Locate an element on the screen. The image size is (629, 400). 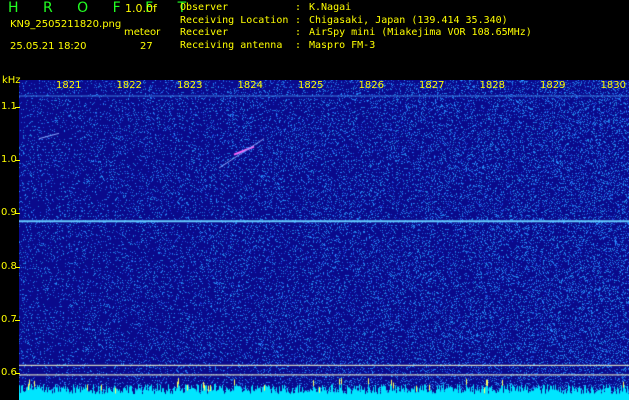
x-tick-label: 1830 is located at coordinates (613, 85).